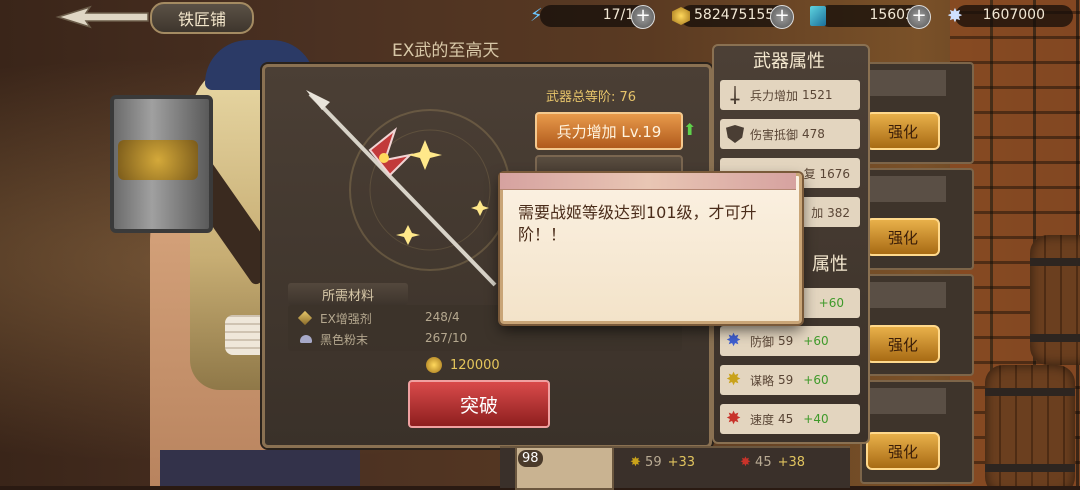  Describe the element at coordinates (891, 15) in the screenshot. I see `gem-value: 15602` at that location.